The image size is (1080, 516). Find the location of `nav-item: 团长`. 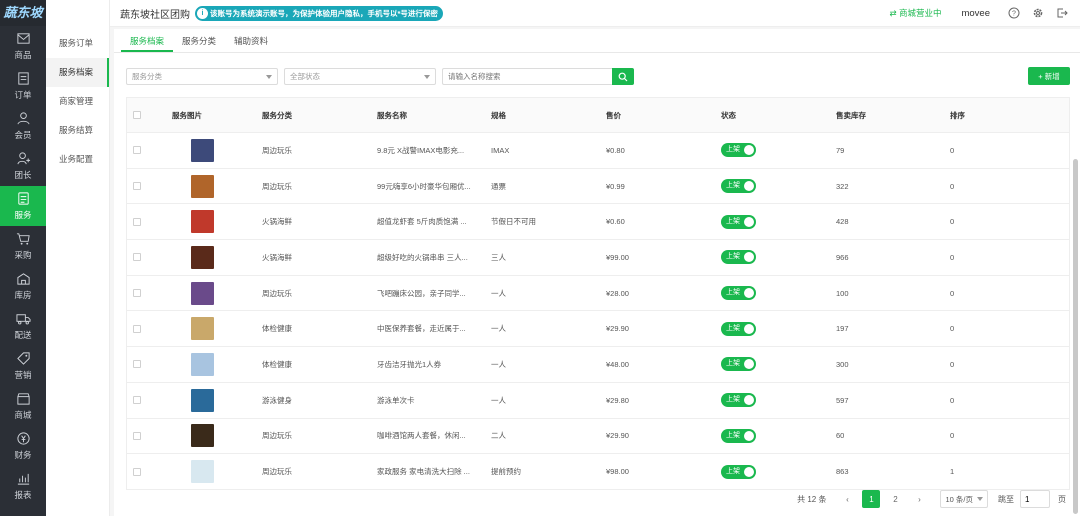

nav-item: 团长 is located at coordinates (23, 166).